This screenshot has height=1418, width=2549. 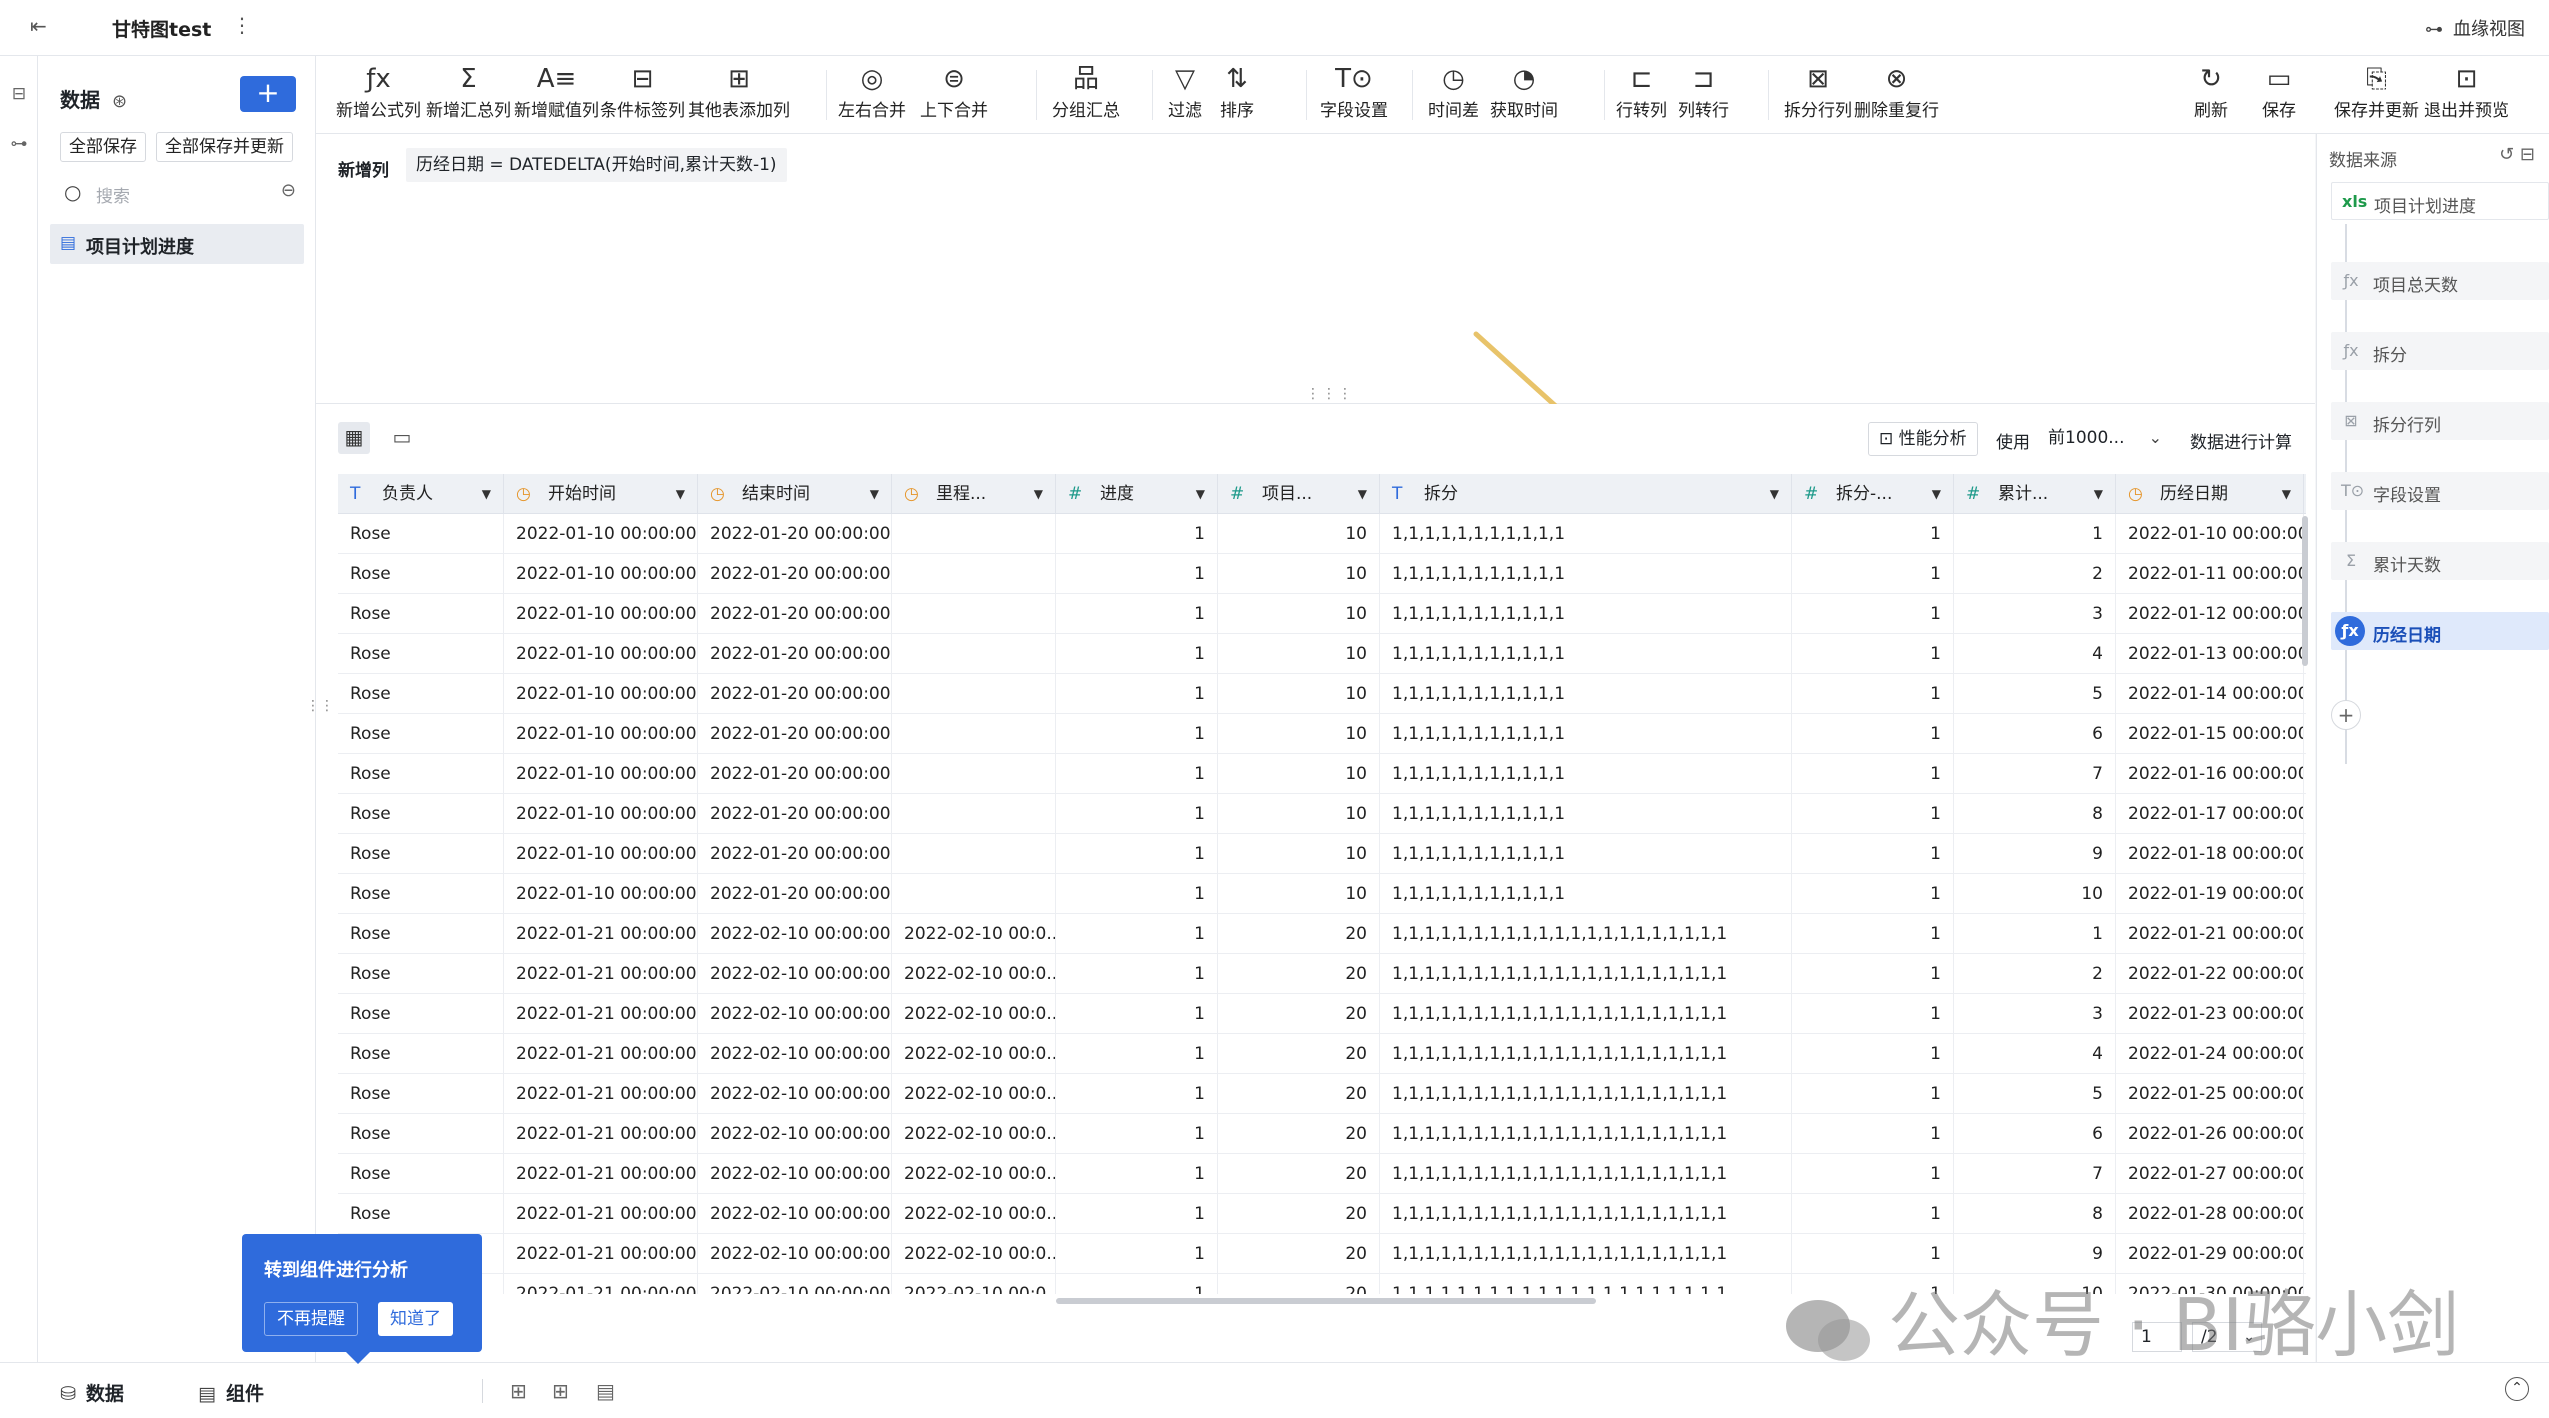 I want to click on column-header: # 进度 ▼, so click(x=1137, y=494).